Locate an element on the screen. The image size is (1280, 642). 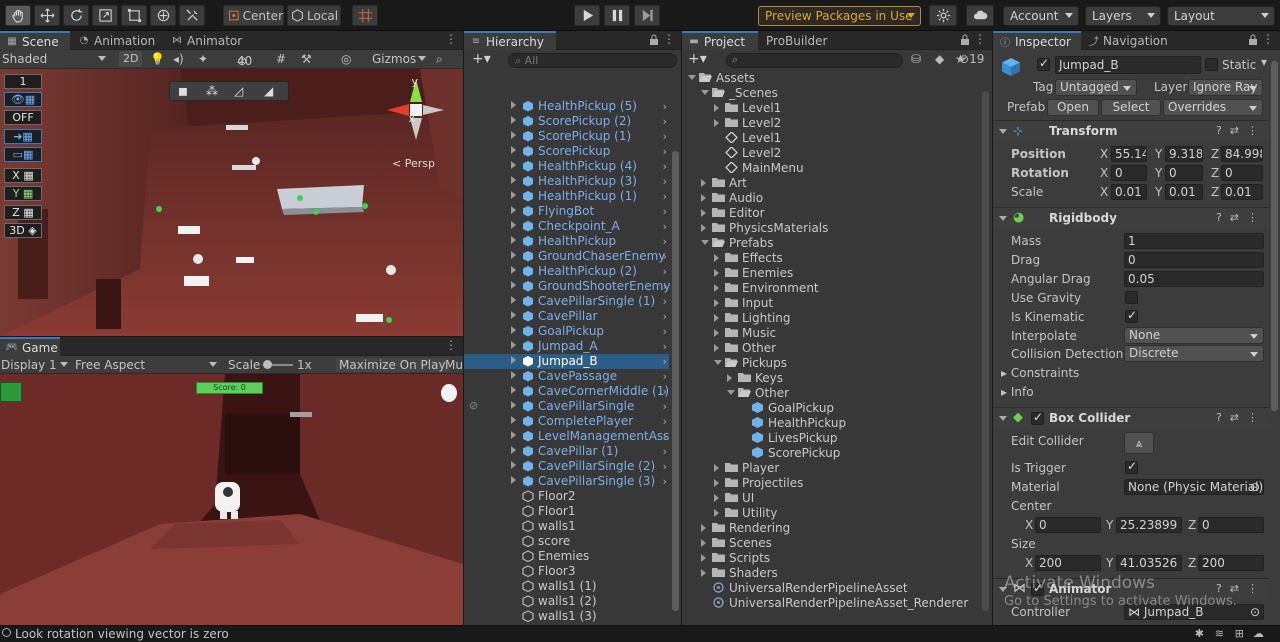
transform-component-header: ⊹ Transform ?⇄⋮ is located at coordinates (1131, 131).